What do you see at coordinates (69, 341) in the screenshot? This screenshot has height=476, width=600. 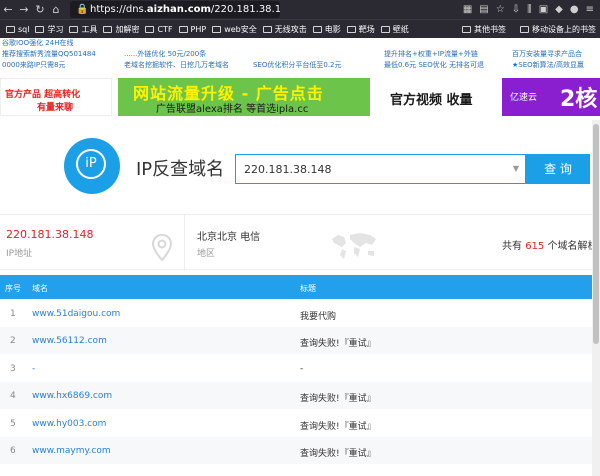 I see `domain-link: www.56112.com` at bounding box center [69, 341].